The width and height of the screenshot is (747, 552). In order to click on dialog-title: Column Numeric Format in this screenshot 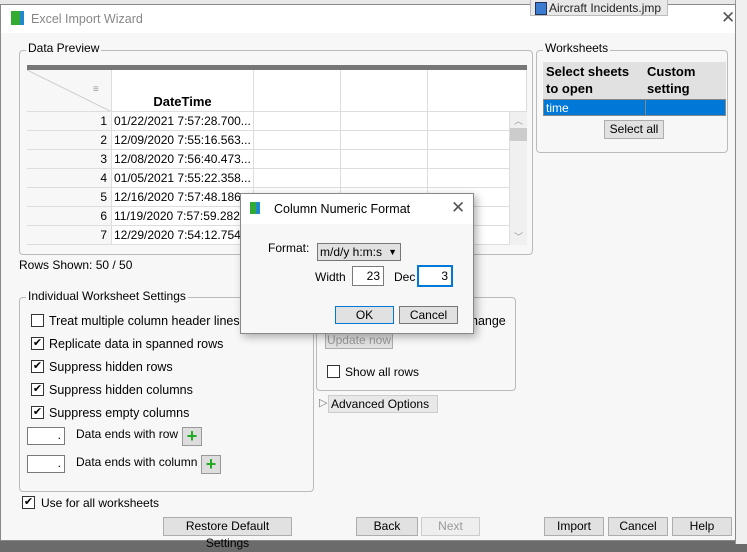, I will do `click(342, 209)`.